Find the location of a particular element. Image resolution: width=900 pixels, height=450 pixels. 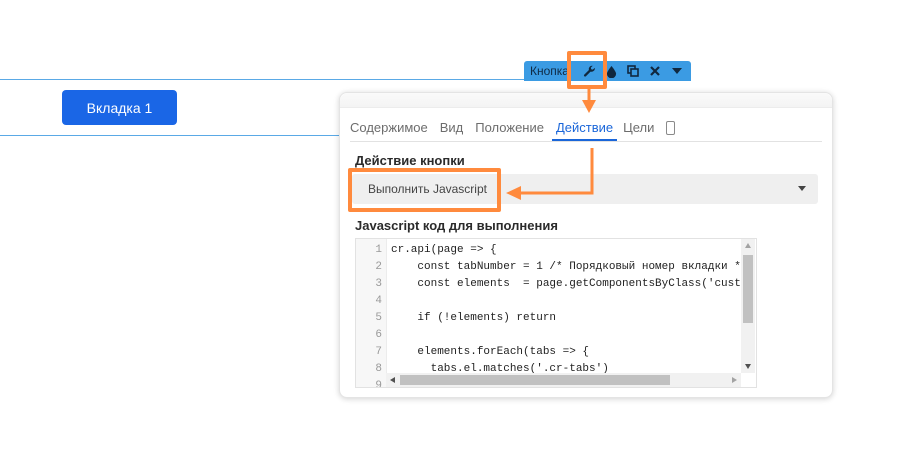

action-section-title: Действие кнопки is located at coordinates (410, 160).